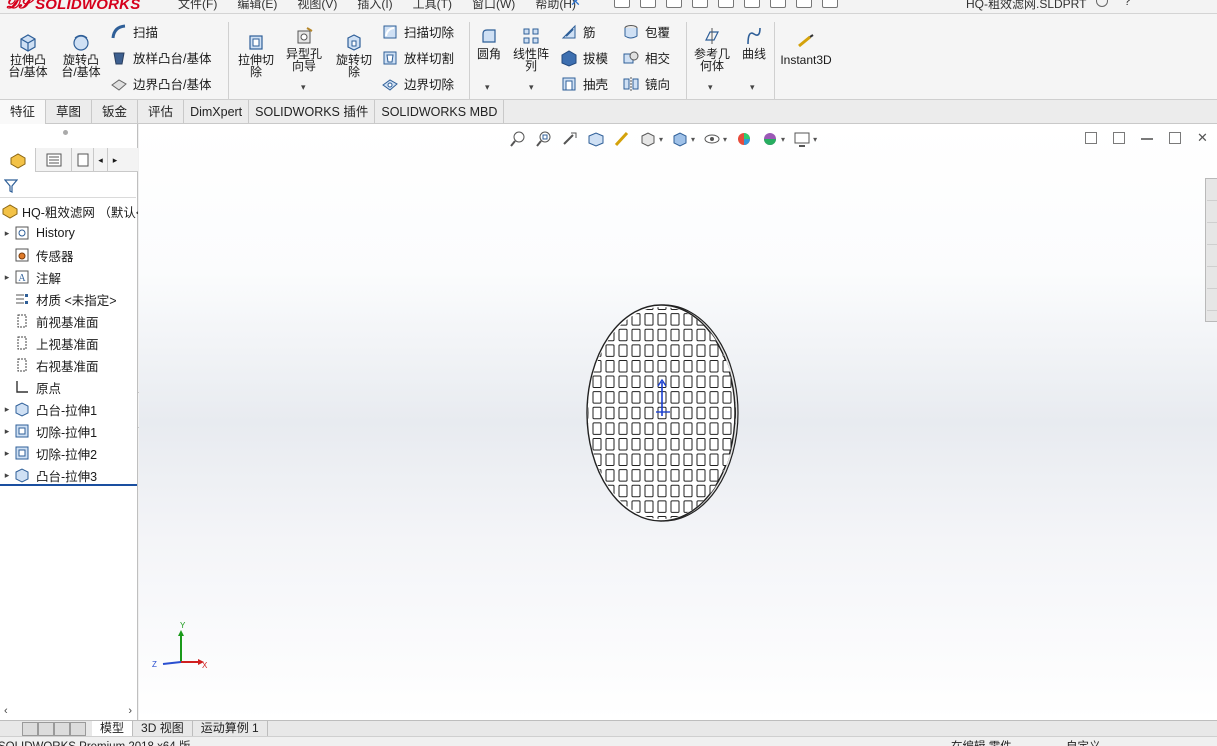 The image size is (1217, 746). What do you see at coordinates (69, 453) in the screenshot?
I see `tree-item-cut-extrude2: ▸ 切除-拉伸2` at bounding box center [69, 453].